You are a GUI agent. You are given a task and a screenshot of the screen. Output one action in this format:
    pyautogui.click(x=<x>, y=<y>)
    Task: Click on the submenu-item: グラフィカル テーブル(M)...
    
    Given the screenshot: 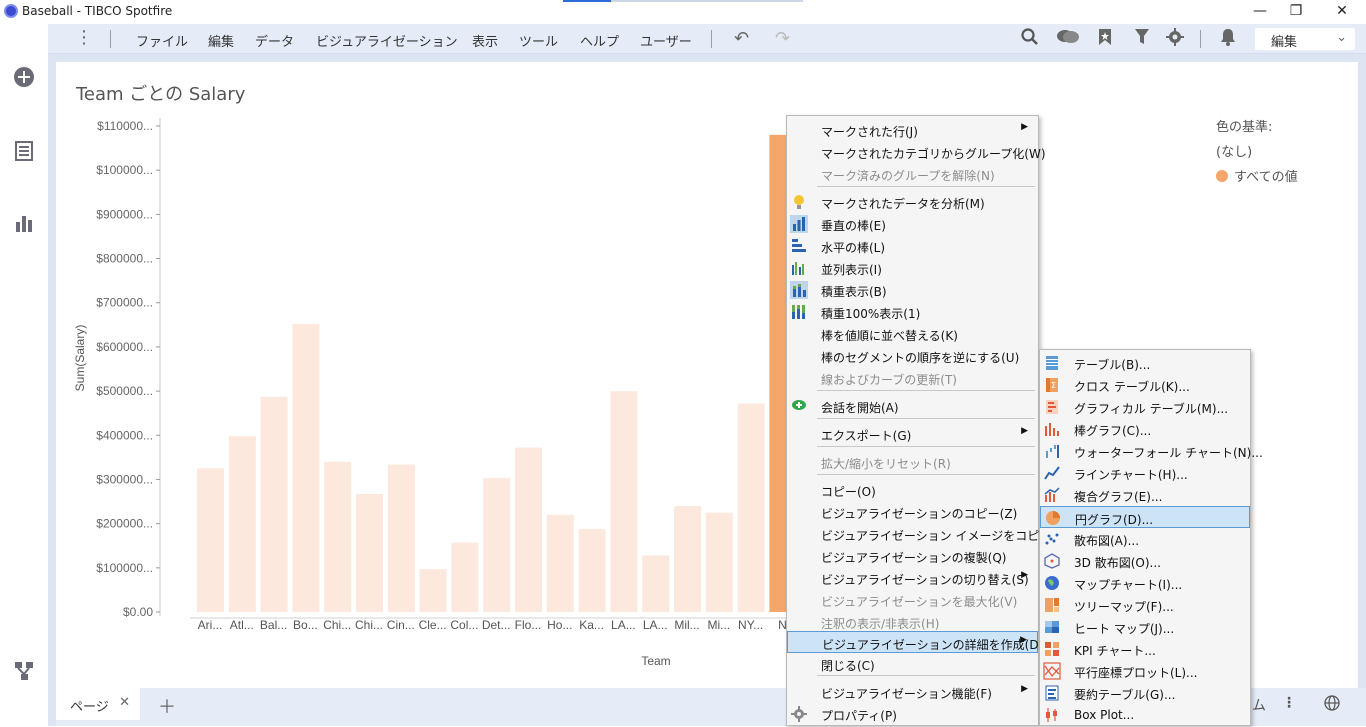 What is the action you would take?
    pyautogui.click(x=1145, y=407)
    